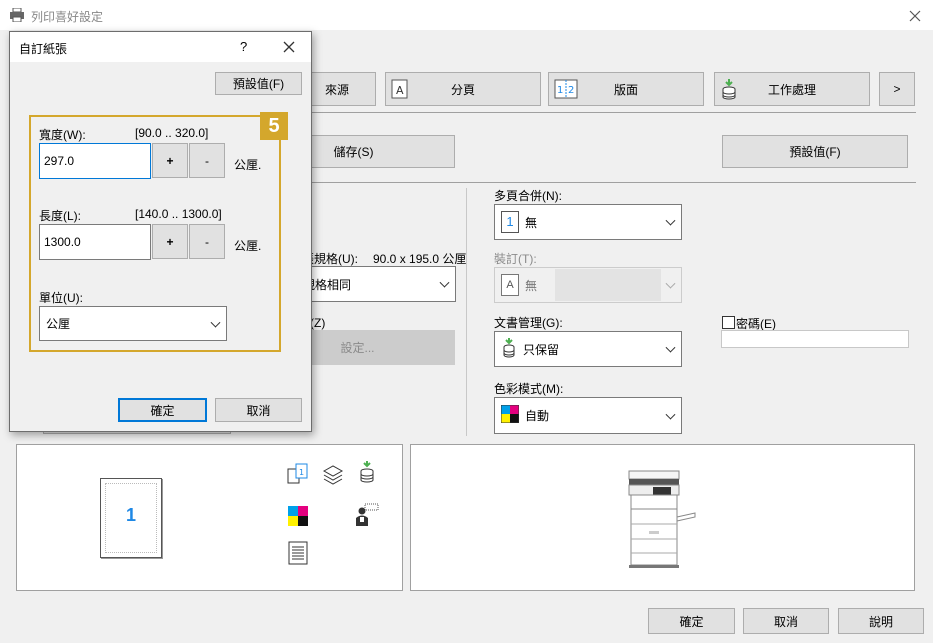 Image resolution: width=933 pixels, height=643 pixels. I want to click on zoom-label: (Z), so click(318, 323).